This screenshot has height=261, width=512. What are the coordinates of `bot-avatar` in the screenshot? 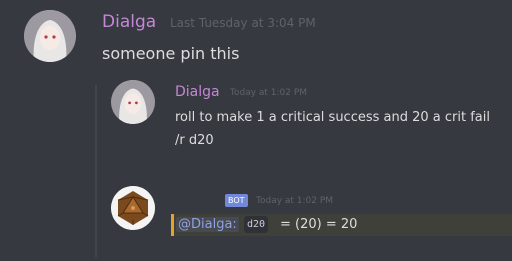 It's located at (133, 208).